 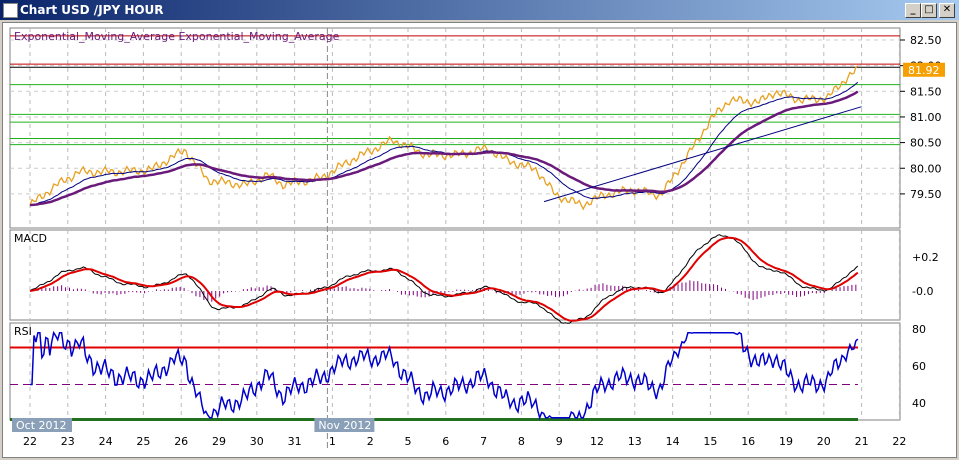 I want to click on x-tick-label: 12, so click(x=597, y=441).